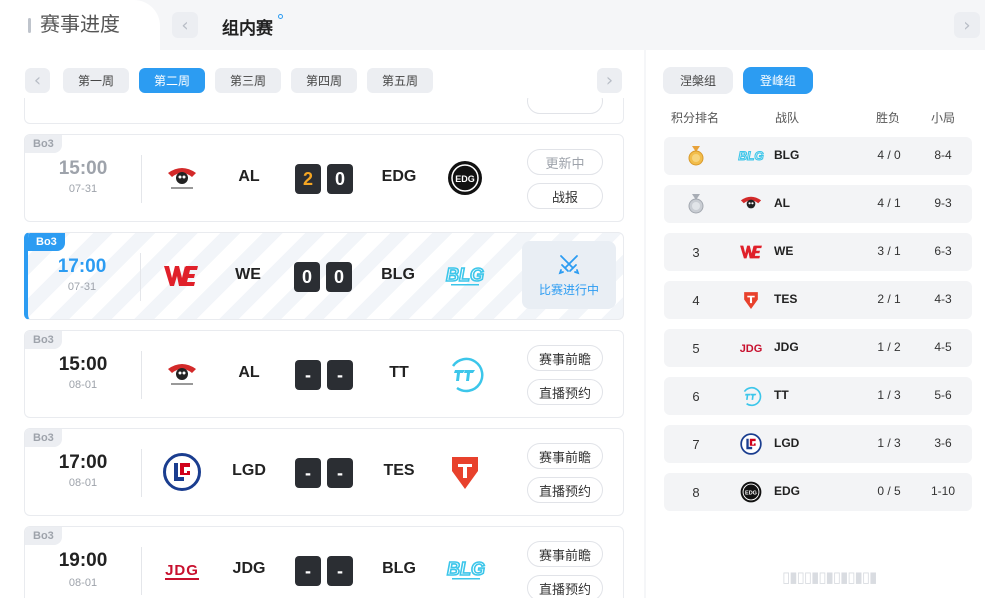  I want to click on report-button: 战报, so click(565, 196).